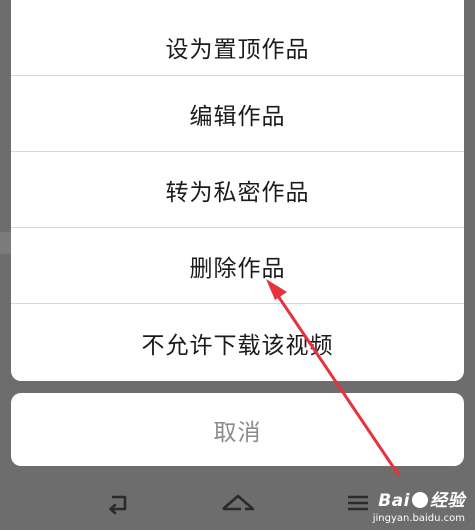 Image resolution: width=475 pixels, height=530 pixels. What do you see at coordinates (237, 342) in the screenshot?
I see `disallow-download-option: 不允许下载该视频` at bounding box center [237, 342].